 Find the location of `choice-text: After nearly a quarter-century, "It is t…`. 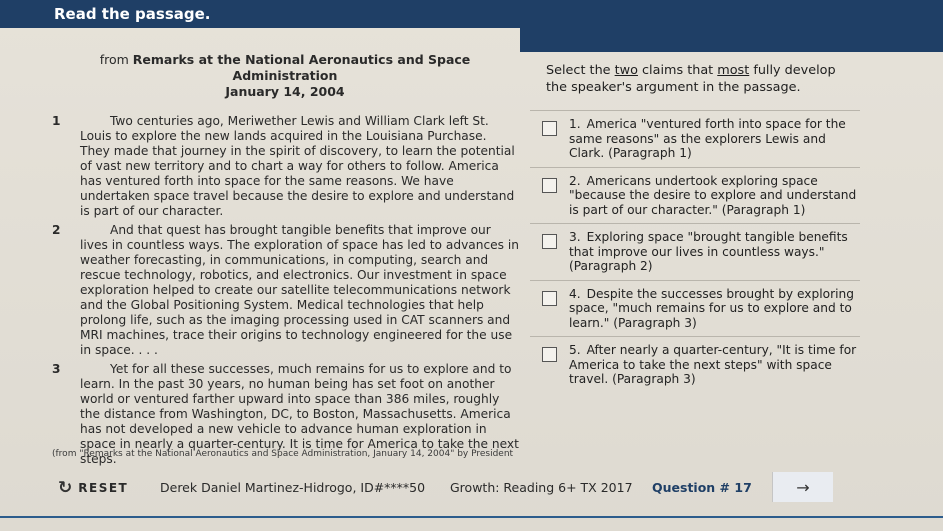

choice-text: After nearly a quarter-century, "It is t… is located at coordinates (713, 364).